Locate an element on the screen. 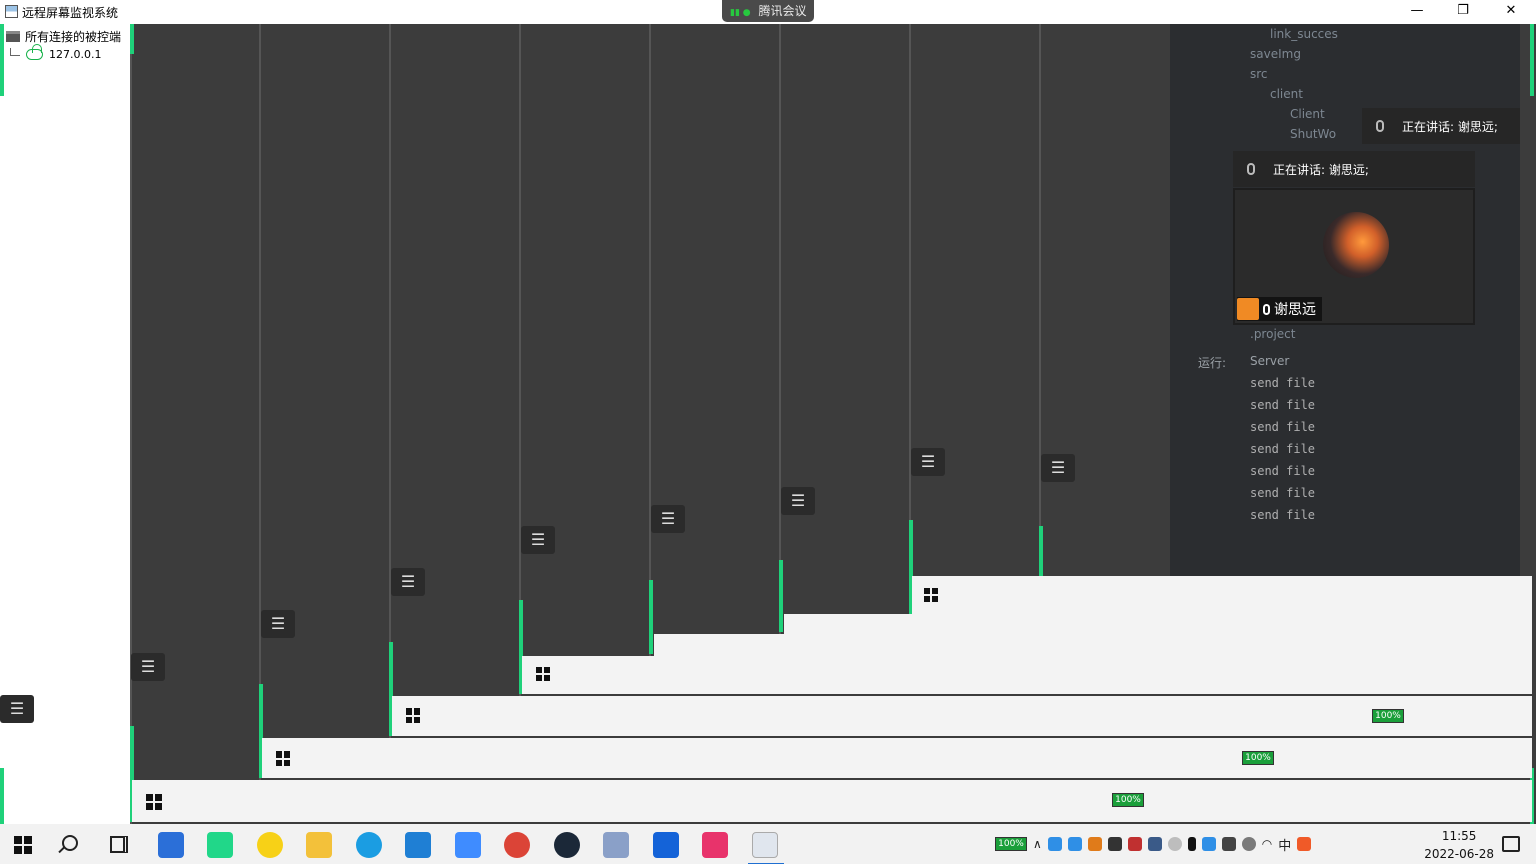  pycharm-icon is located at coordinates (220, 845).